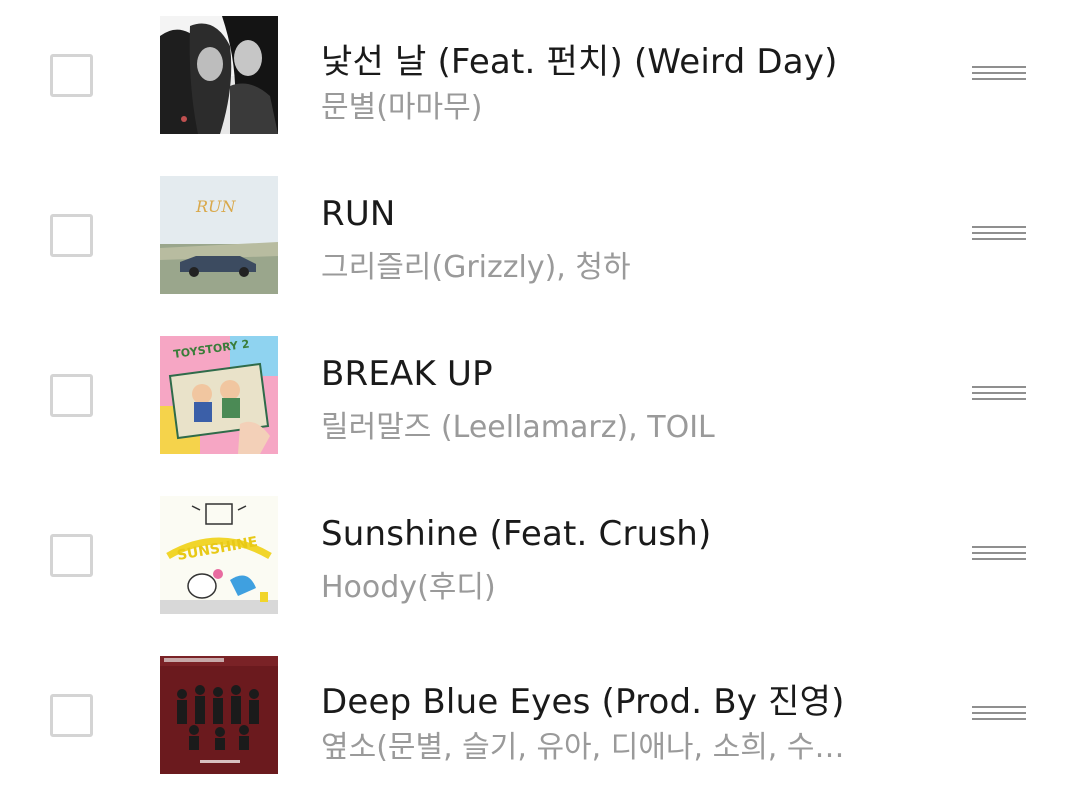 The image size is (1080, 800). What do you see at coordinates (516, 534) in the screenshot?
I see `track-title: Sunshine (Feat. Crush)` at bounding box center [516, 534].